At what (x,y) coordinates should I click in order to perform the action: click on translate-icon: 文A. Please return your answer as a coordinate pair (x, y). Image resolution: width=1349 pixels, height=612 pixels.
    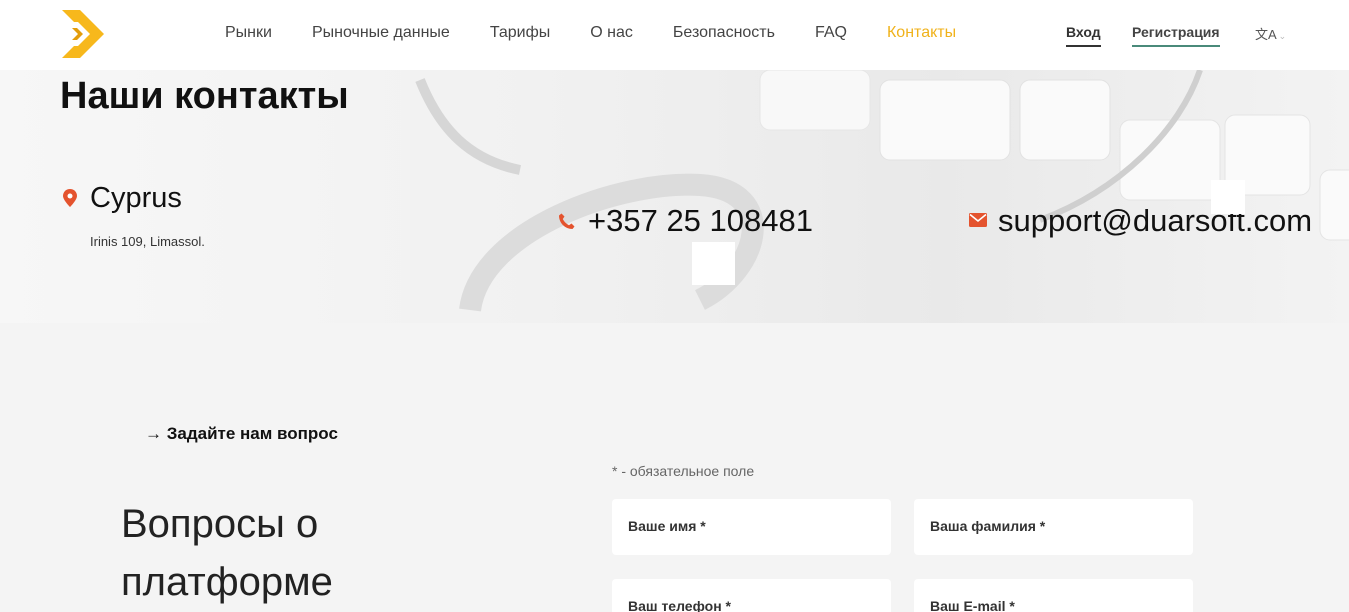
    Looking at the image, I should click on (1266, 34).